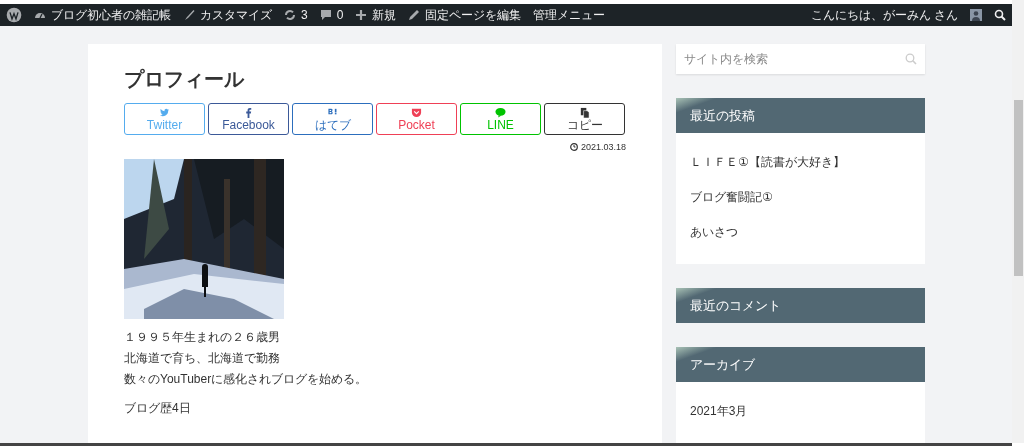  What do you see at coordinates (800, 232) in the screenshot?
I see `widget-link: あいさつ` at bounding box center [800, 232].